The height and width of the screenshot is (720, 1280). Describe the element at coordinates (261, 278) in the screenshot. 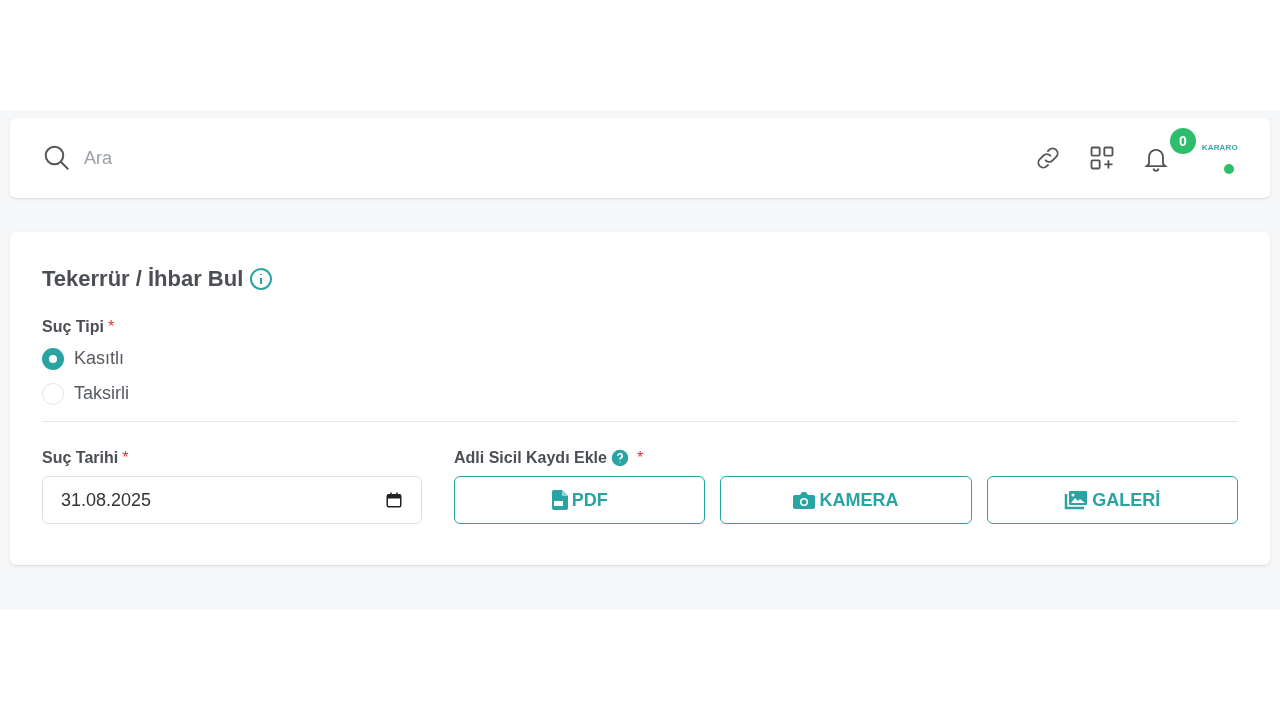

I see `info-icon` at that location.